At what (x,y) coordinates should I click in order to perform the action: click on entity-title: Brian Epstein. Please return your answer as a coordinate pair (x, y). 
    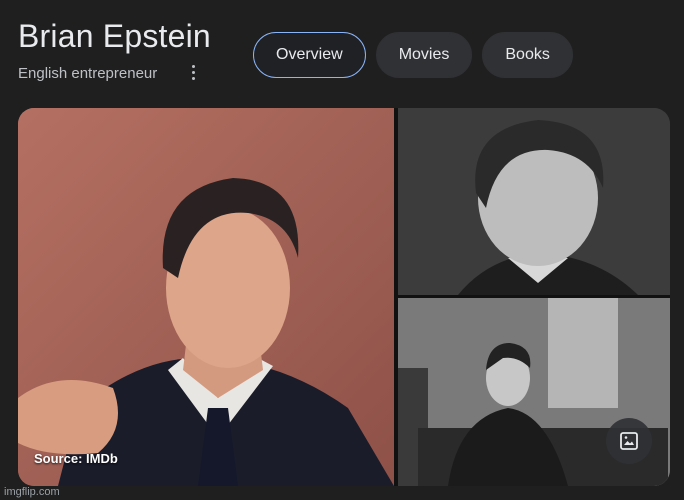
    Looking at the image, I should click on (114, 36).